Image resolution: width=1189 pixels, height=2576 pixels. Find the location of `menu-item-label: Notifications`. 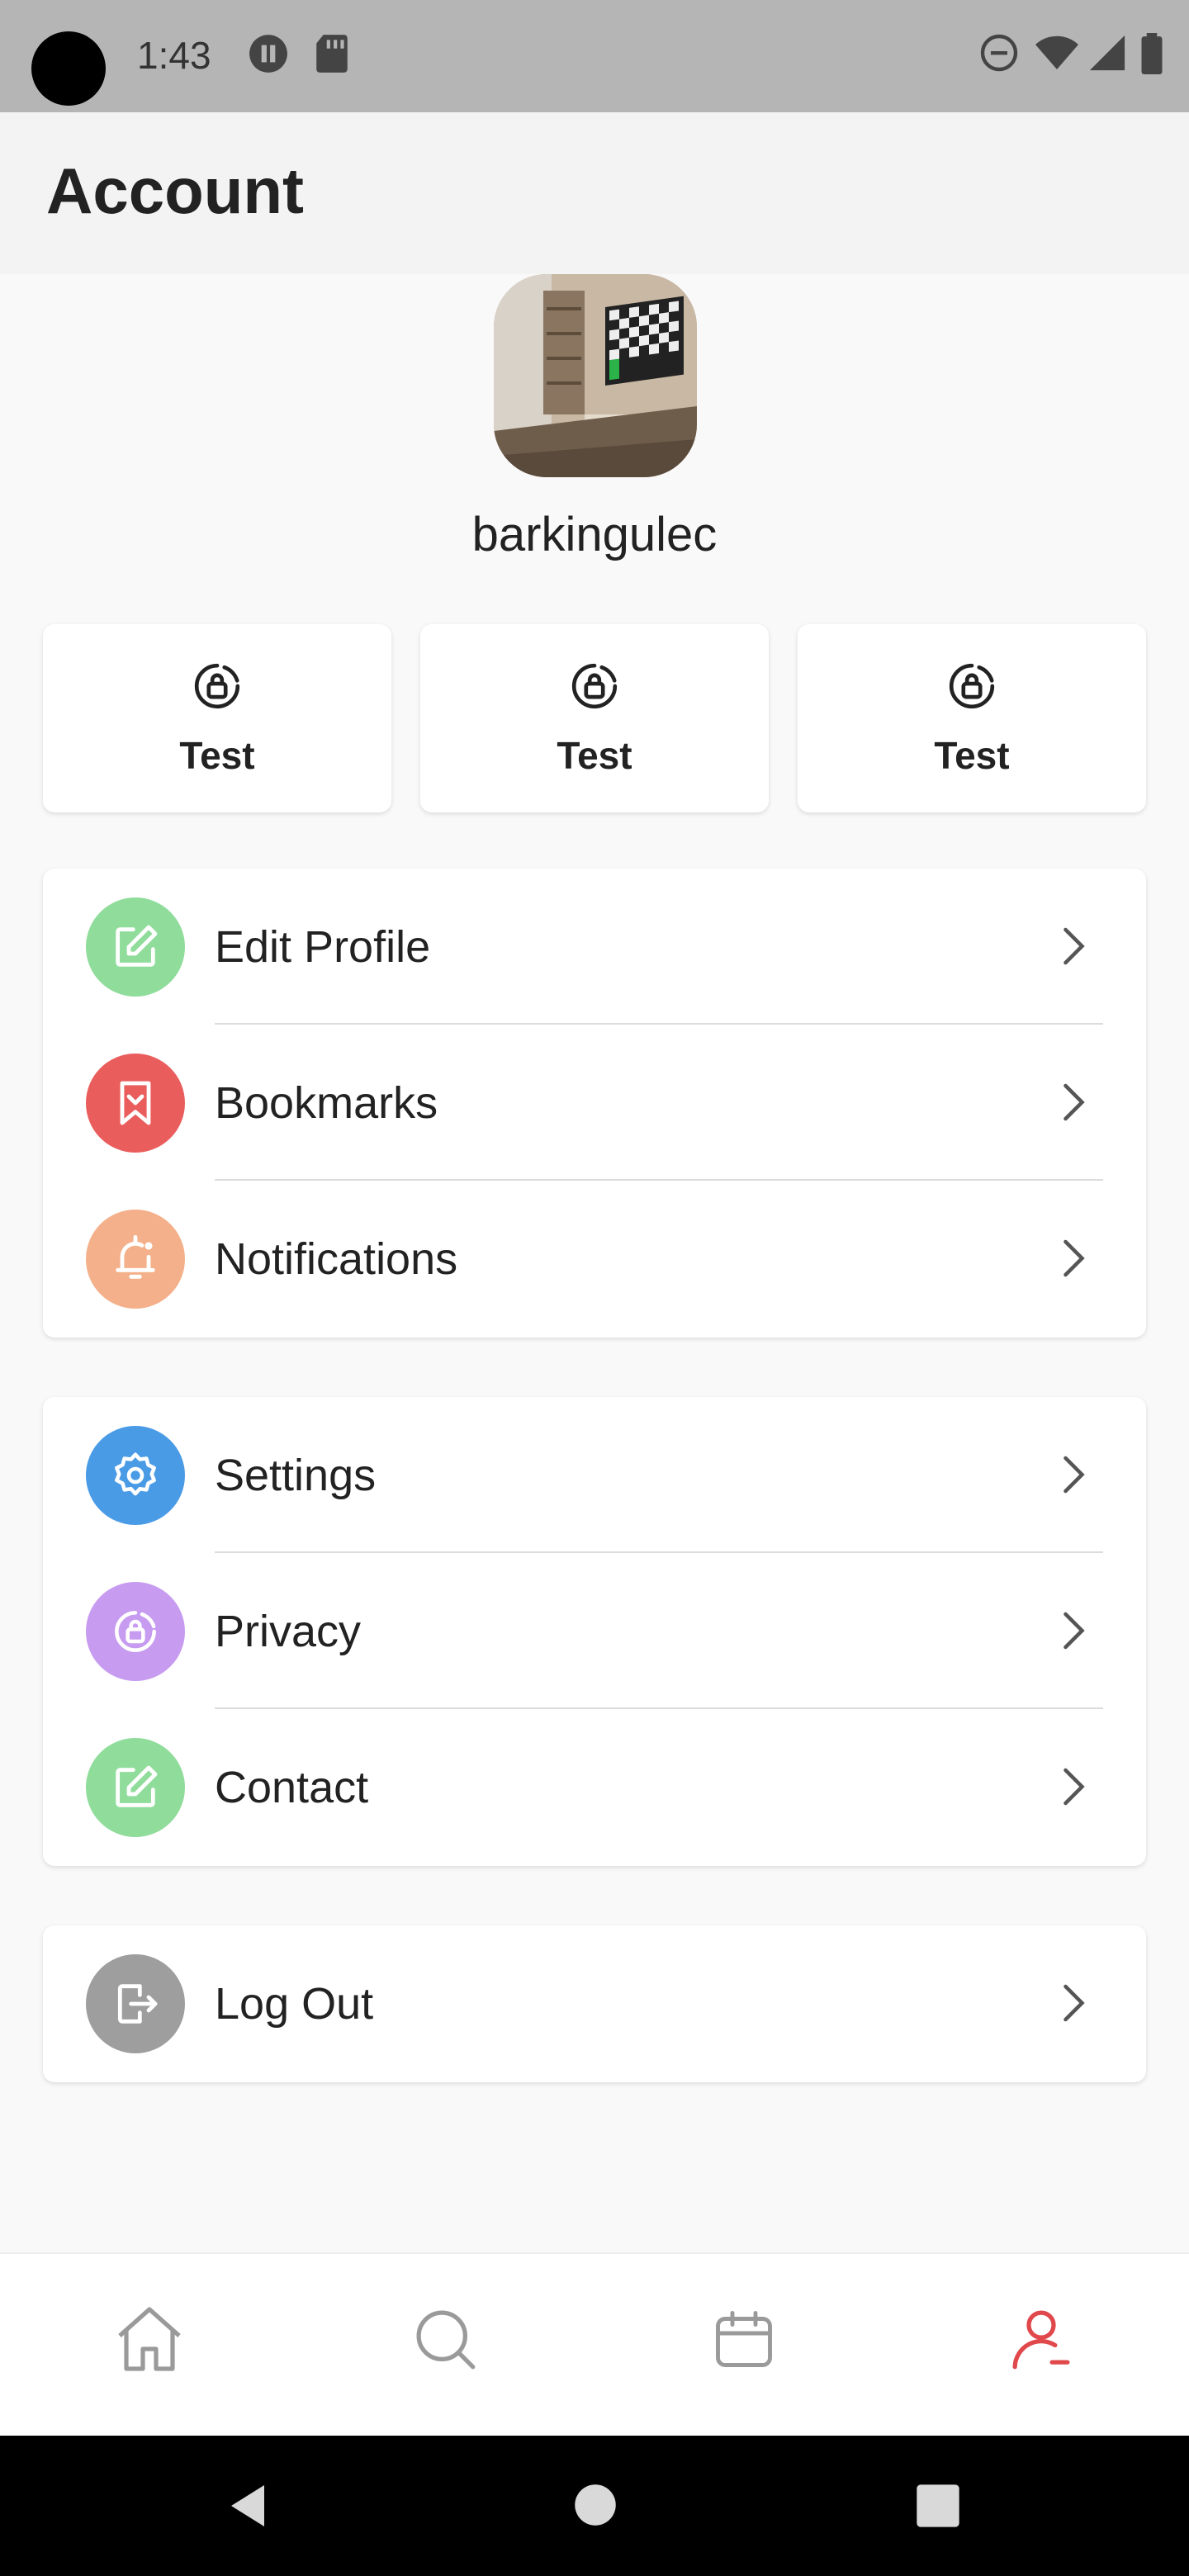

menu-item-label: Notifications is located at coordinates (336, 1259).